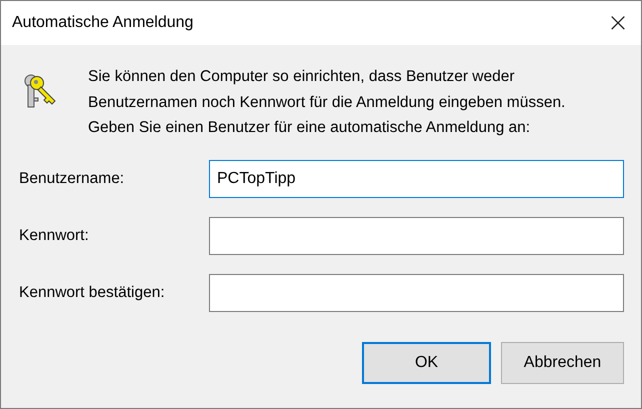  I want to click on close-button: ×, so click(618, 23).